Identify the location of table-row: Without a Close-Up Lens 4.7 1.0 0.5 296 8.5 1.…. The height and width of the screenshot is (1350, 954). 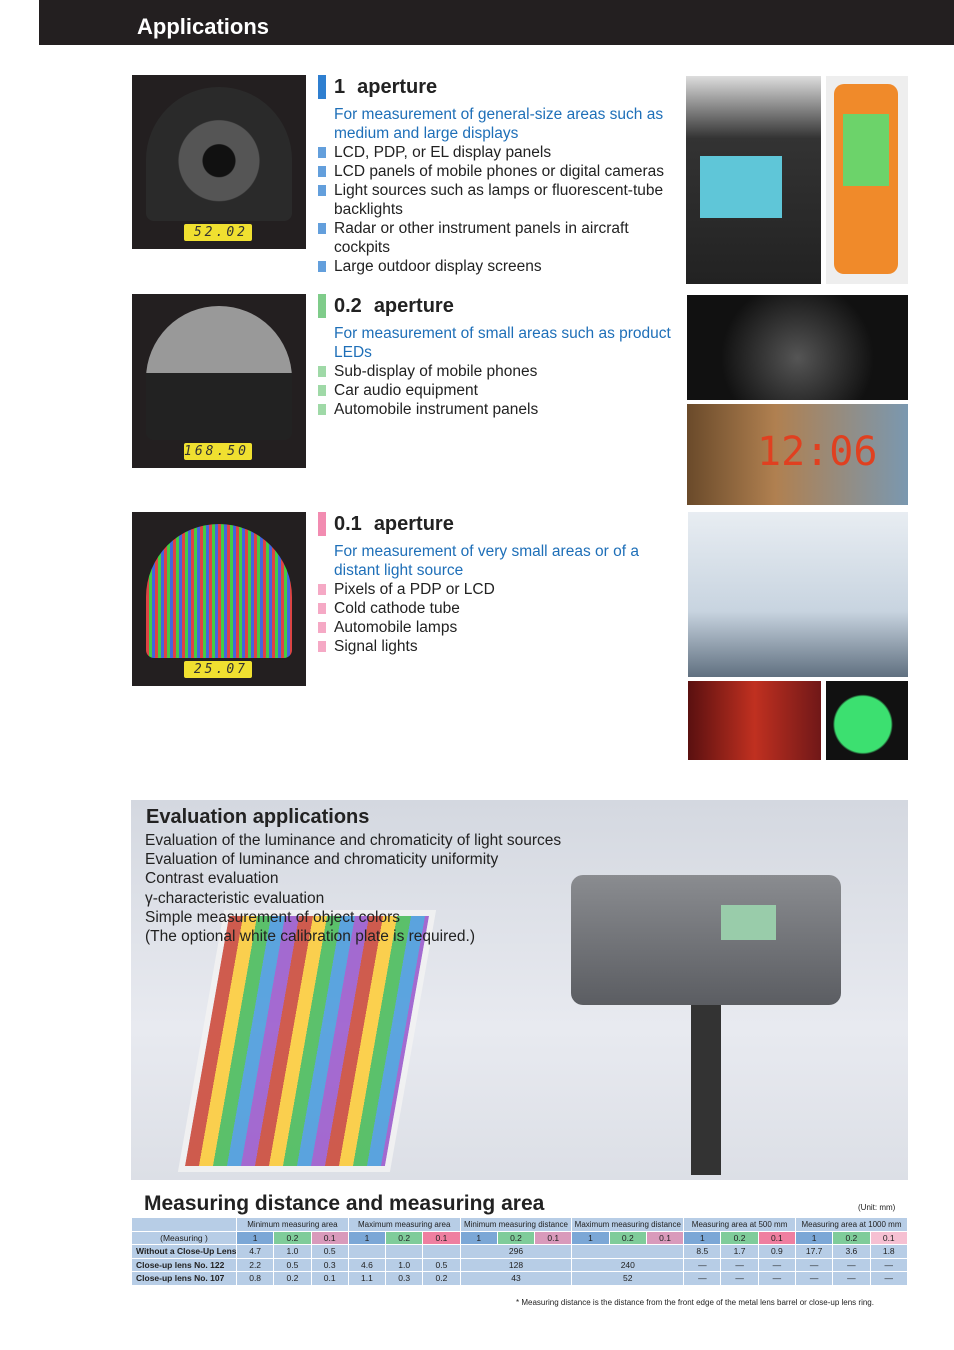
(520, 1251).